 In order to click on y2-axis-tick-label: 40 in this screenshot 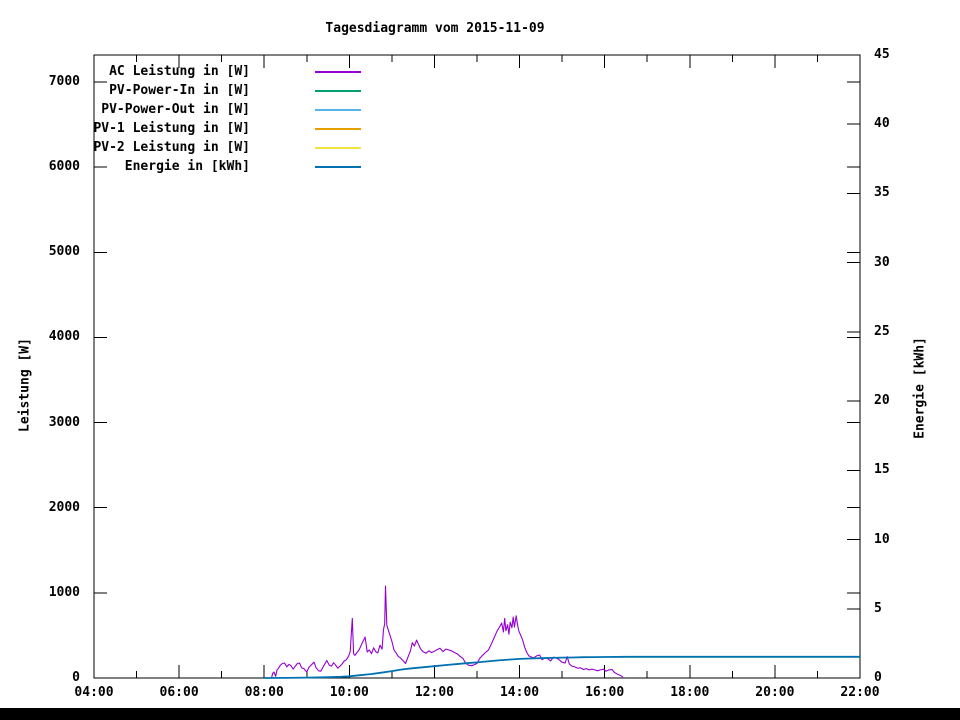, I will do `click(882, 124)`.